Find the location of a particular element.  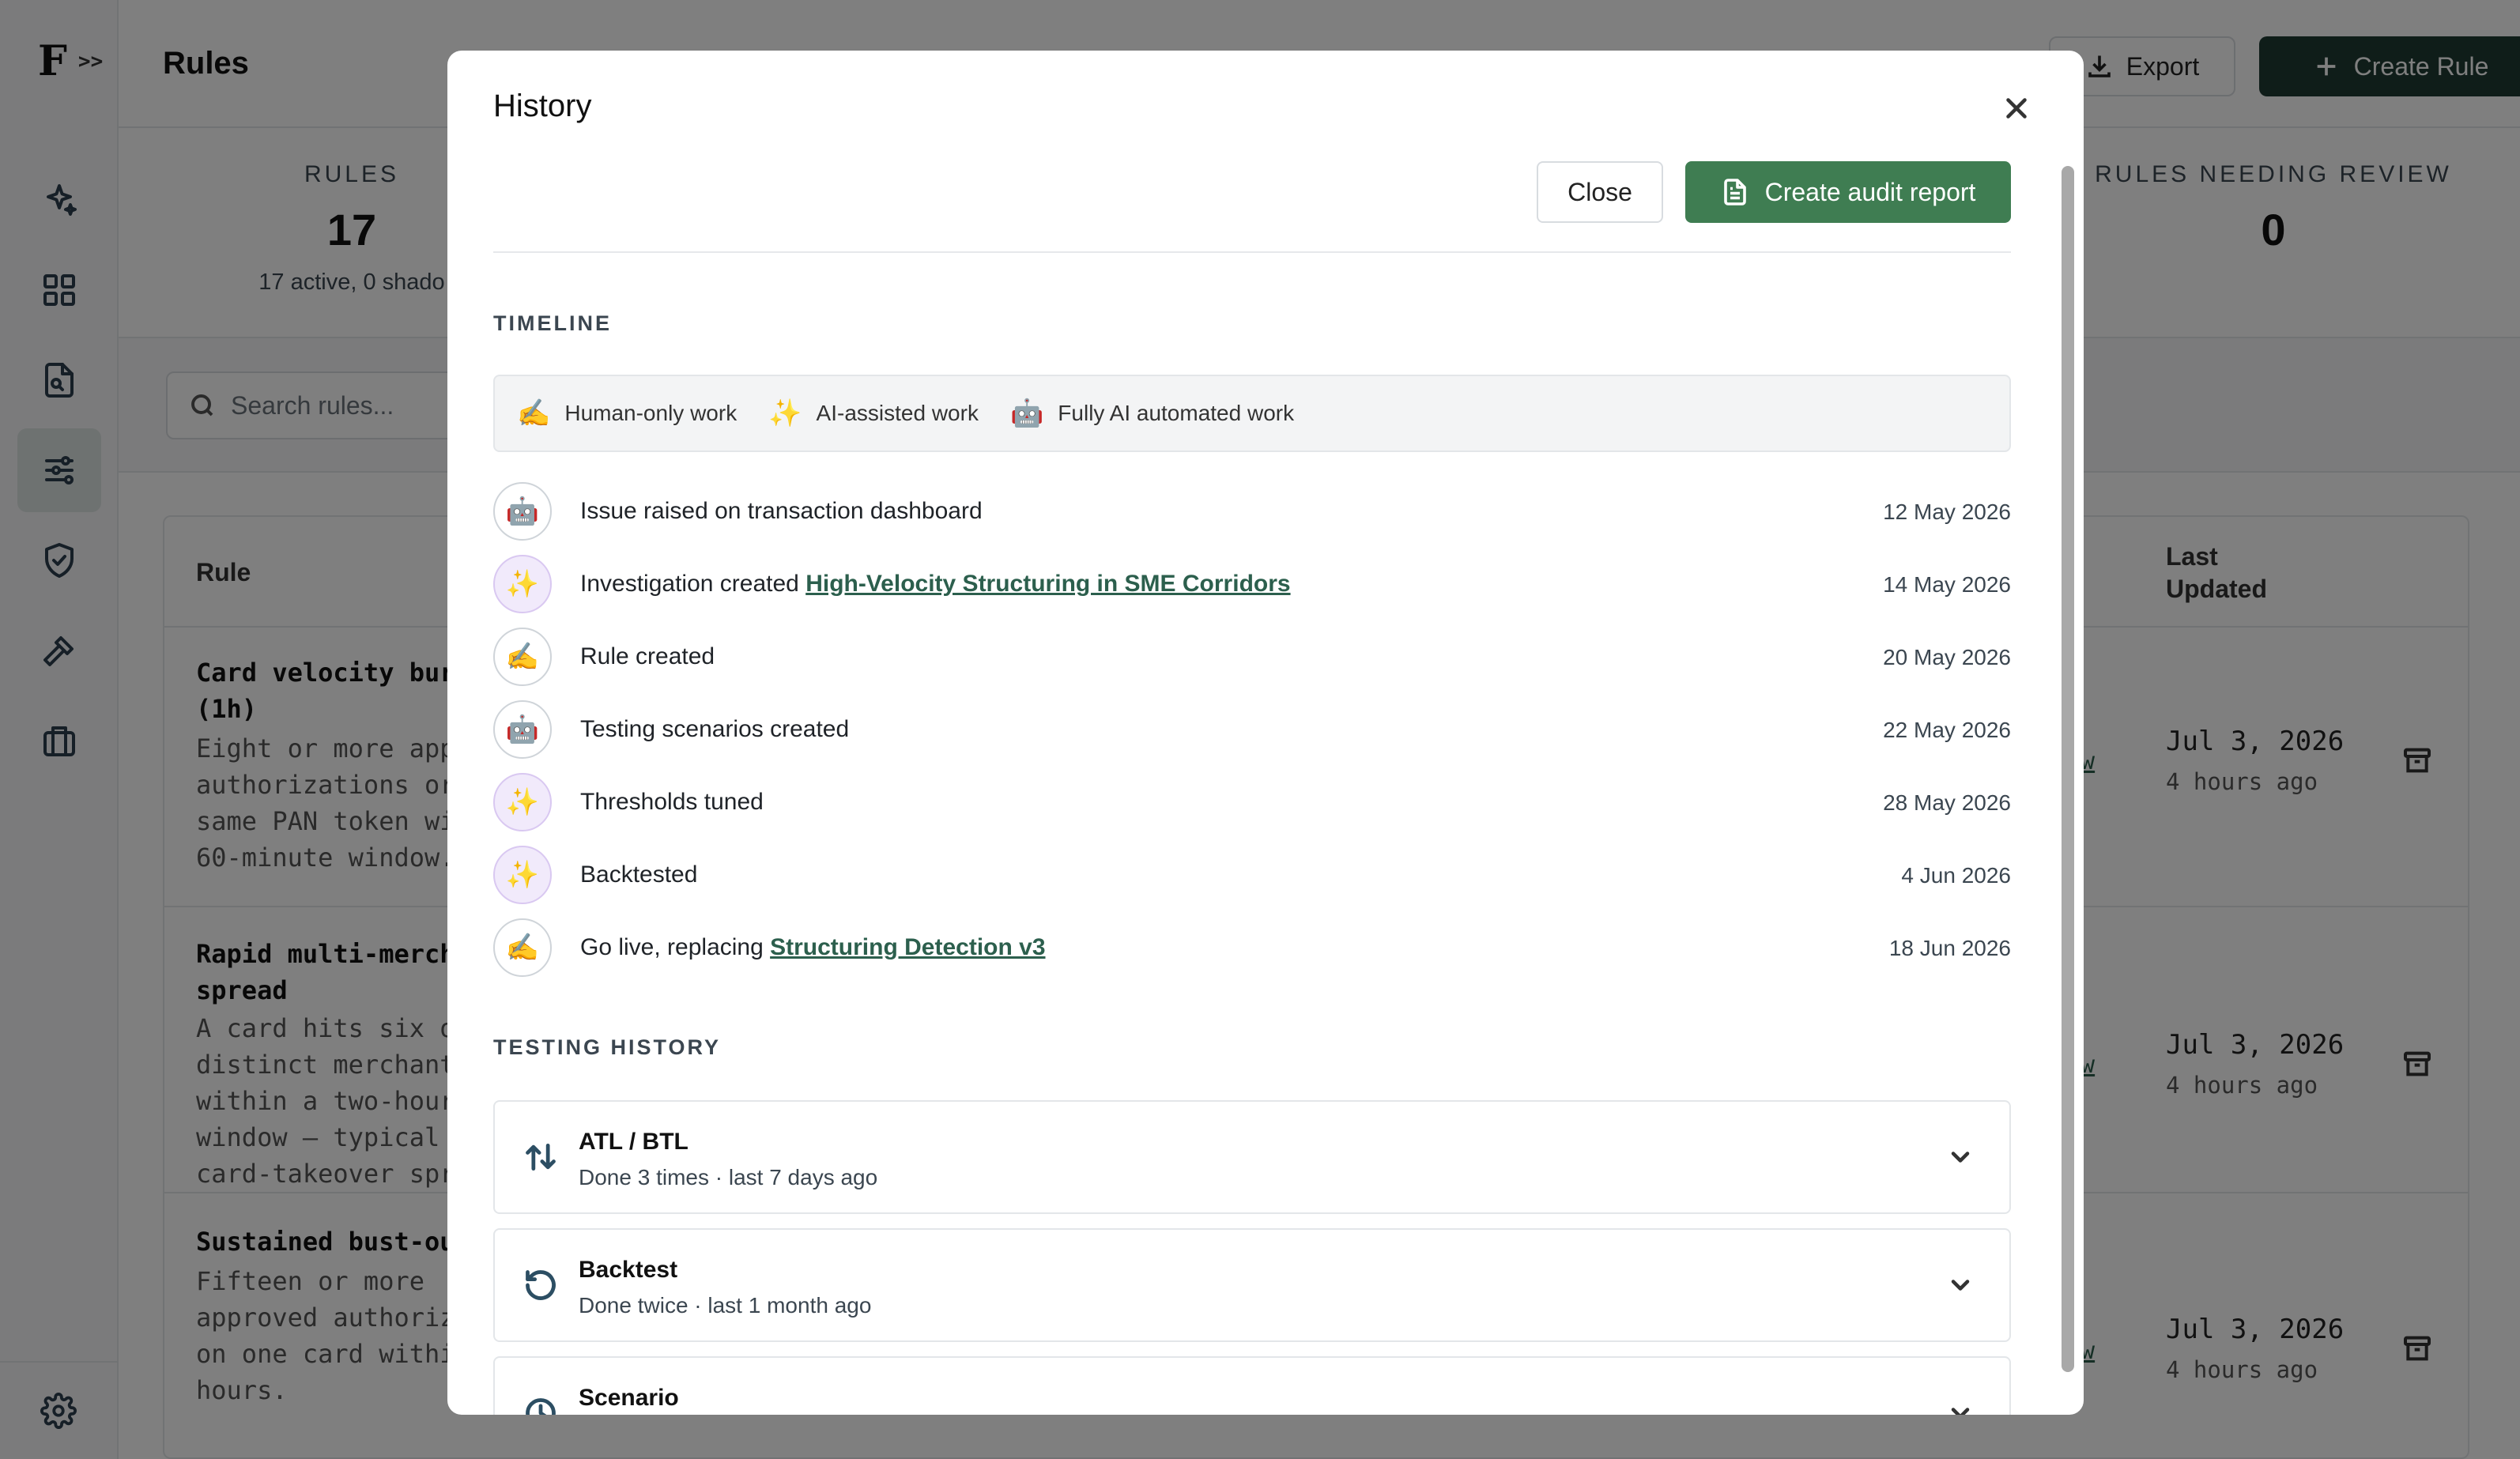

scenario-icon is located at coordinates (540, 1405).